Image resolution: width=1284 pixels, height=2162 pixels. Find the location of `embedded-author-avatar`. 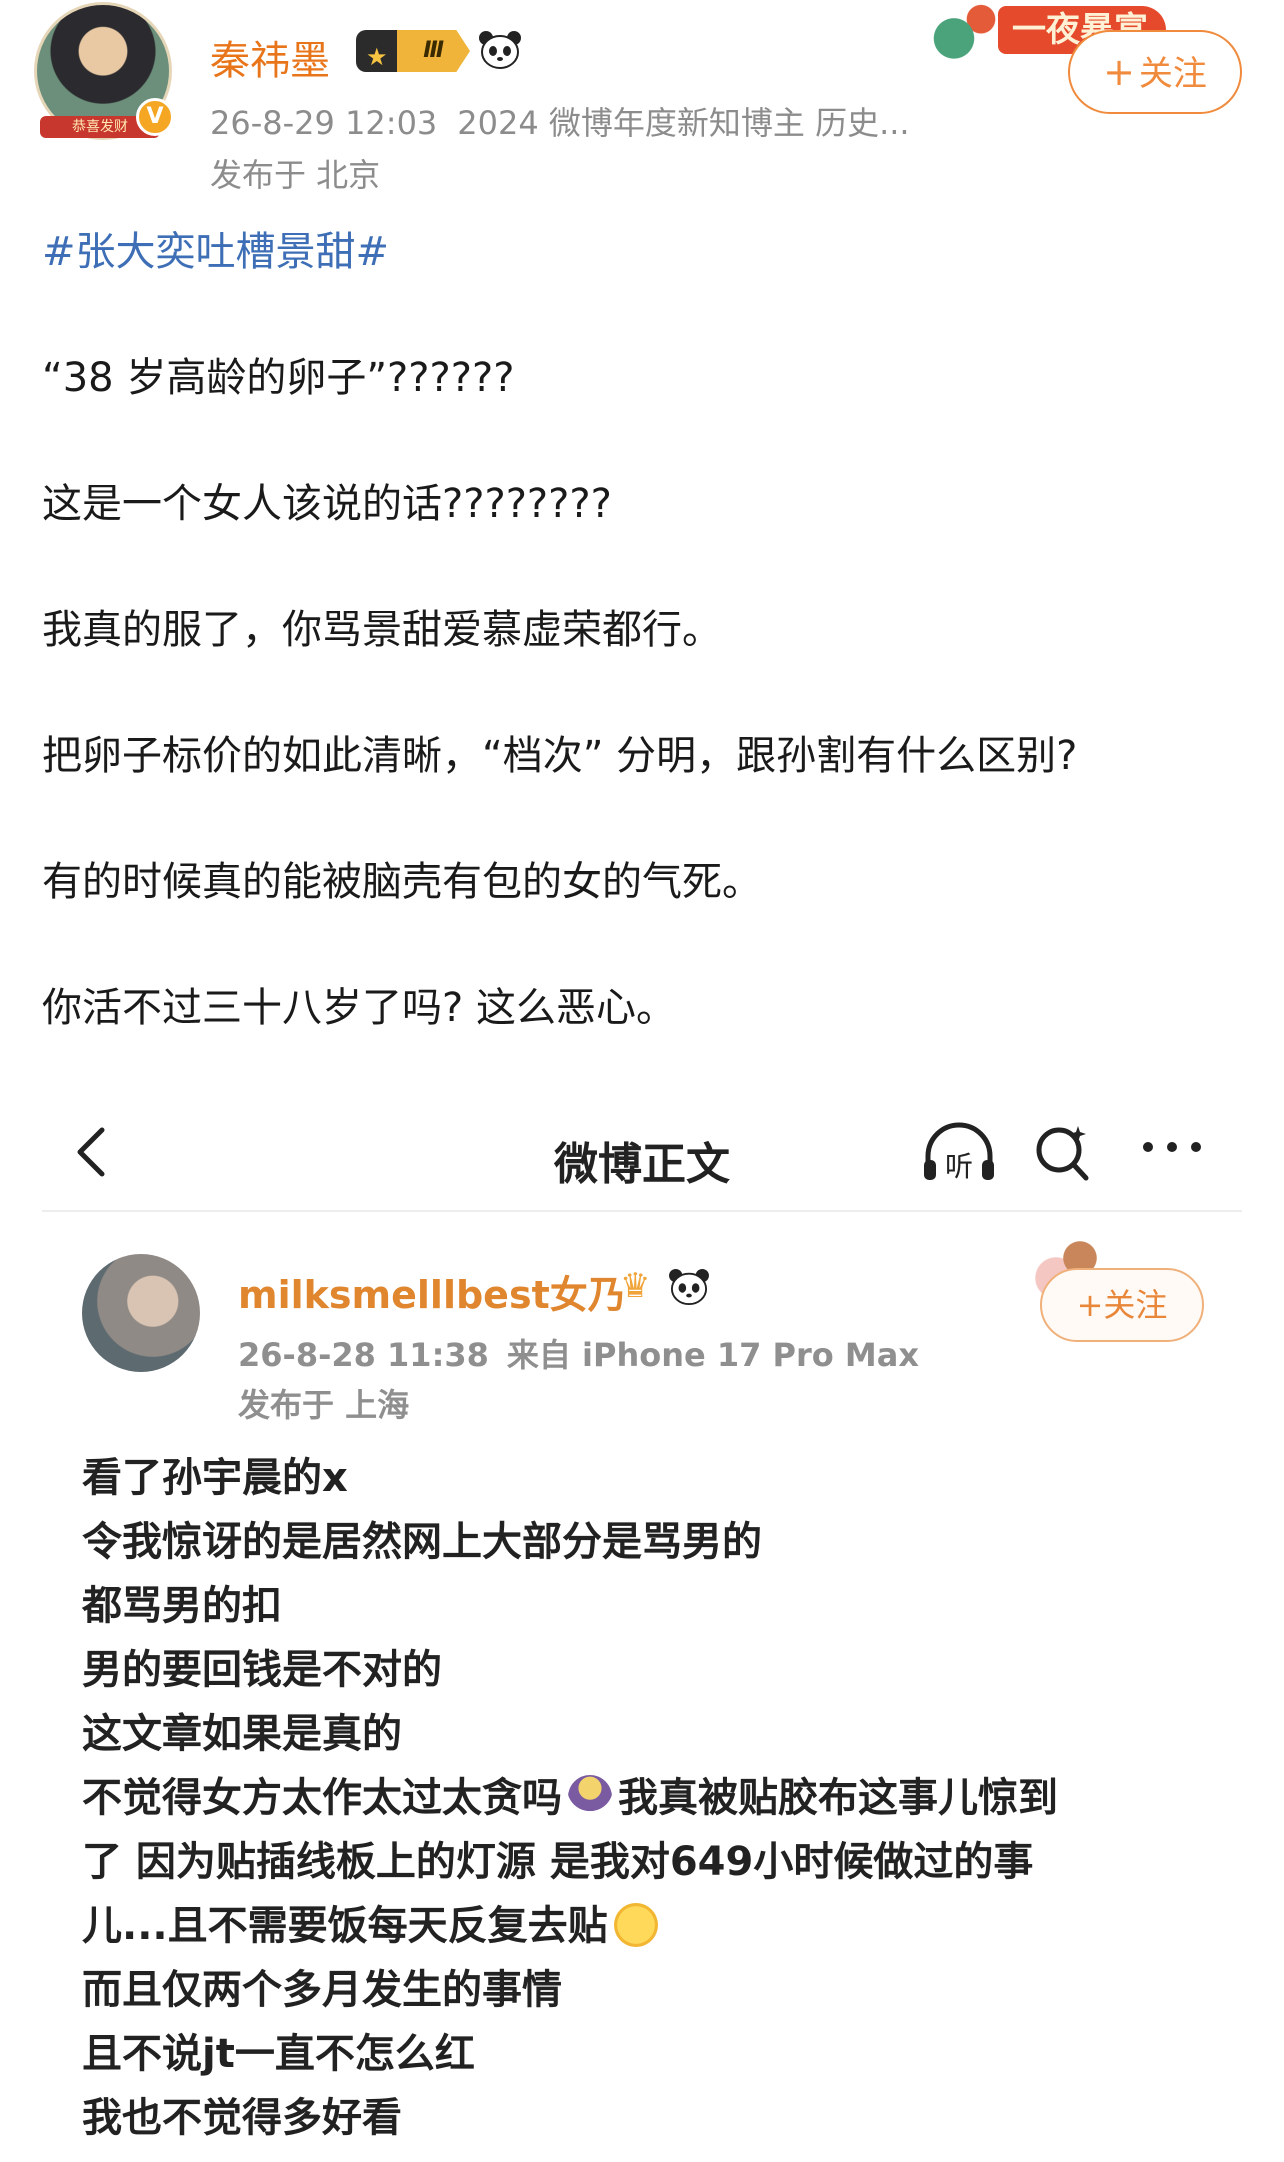

embedded-author-avatar is located at coordinates (141, 1313).